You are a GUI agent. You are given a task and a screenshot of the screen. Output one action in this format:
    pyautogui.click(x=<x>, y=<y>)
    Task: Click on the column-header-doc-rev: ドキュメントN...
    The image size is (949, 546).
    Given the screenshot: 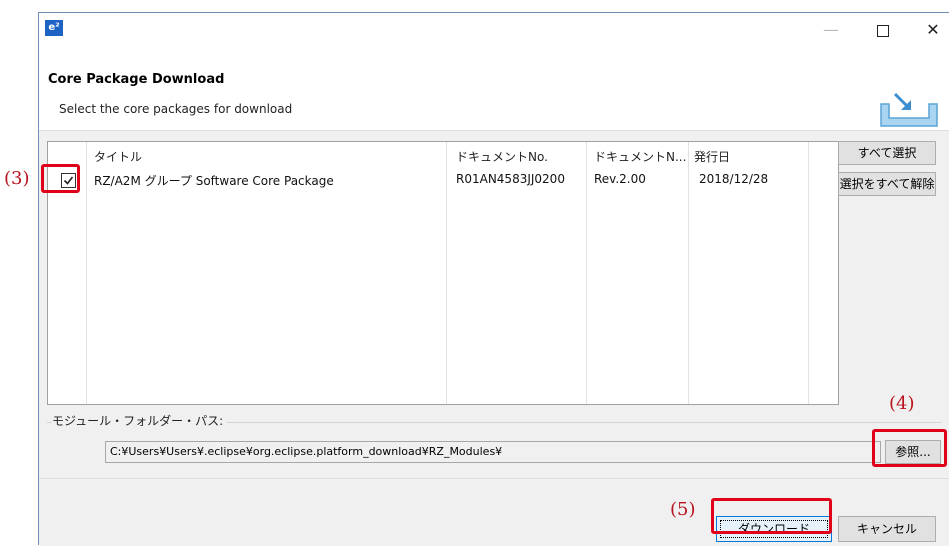 What is the action you would take?
    pyautogui.click(x=640, y=156)
    